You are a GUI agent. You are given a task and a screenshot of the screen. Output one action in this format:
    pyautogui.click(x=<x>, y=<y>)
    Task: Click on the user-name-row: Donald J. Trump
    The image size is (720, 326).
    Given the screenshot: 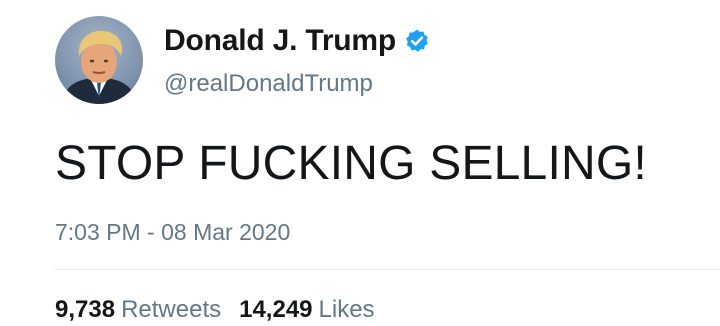 What is the action you would take?
    pyautogui.click(x=297, y=41)
    